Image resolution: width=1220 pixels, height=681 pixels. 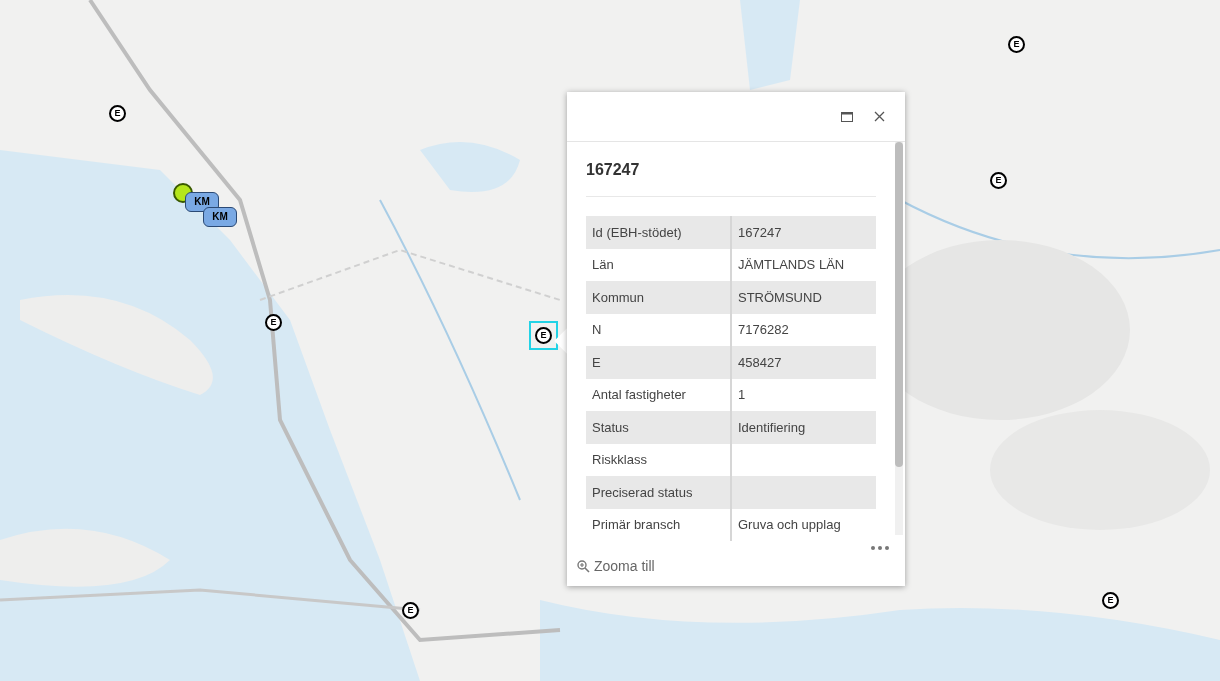 I want to click on field-value: 1, so click(x=742, y=395).